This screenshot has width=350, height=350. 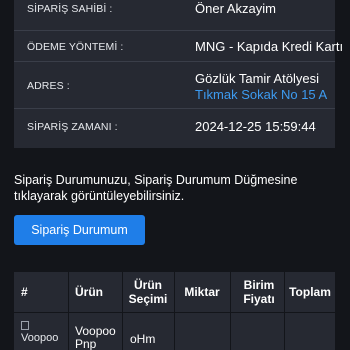 I want to click on order-time-row: SİPARİŞ ZAMANI : 2024-12-25 15:59:44, so click(x=174, y=128).